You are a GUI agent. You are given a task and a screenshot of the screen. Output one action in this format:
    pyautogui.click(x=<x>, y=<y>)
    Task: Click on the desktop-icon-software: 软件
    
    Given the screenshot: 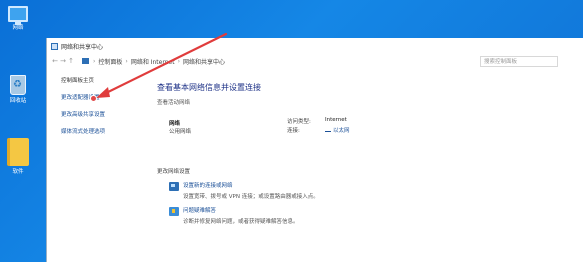 What is the action you would take?
    pyautogui.click(x=18, y=157)
    